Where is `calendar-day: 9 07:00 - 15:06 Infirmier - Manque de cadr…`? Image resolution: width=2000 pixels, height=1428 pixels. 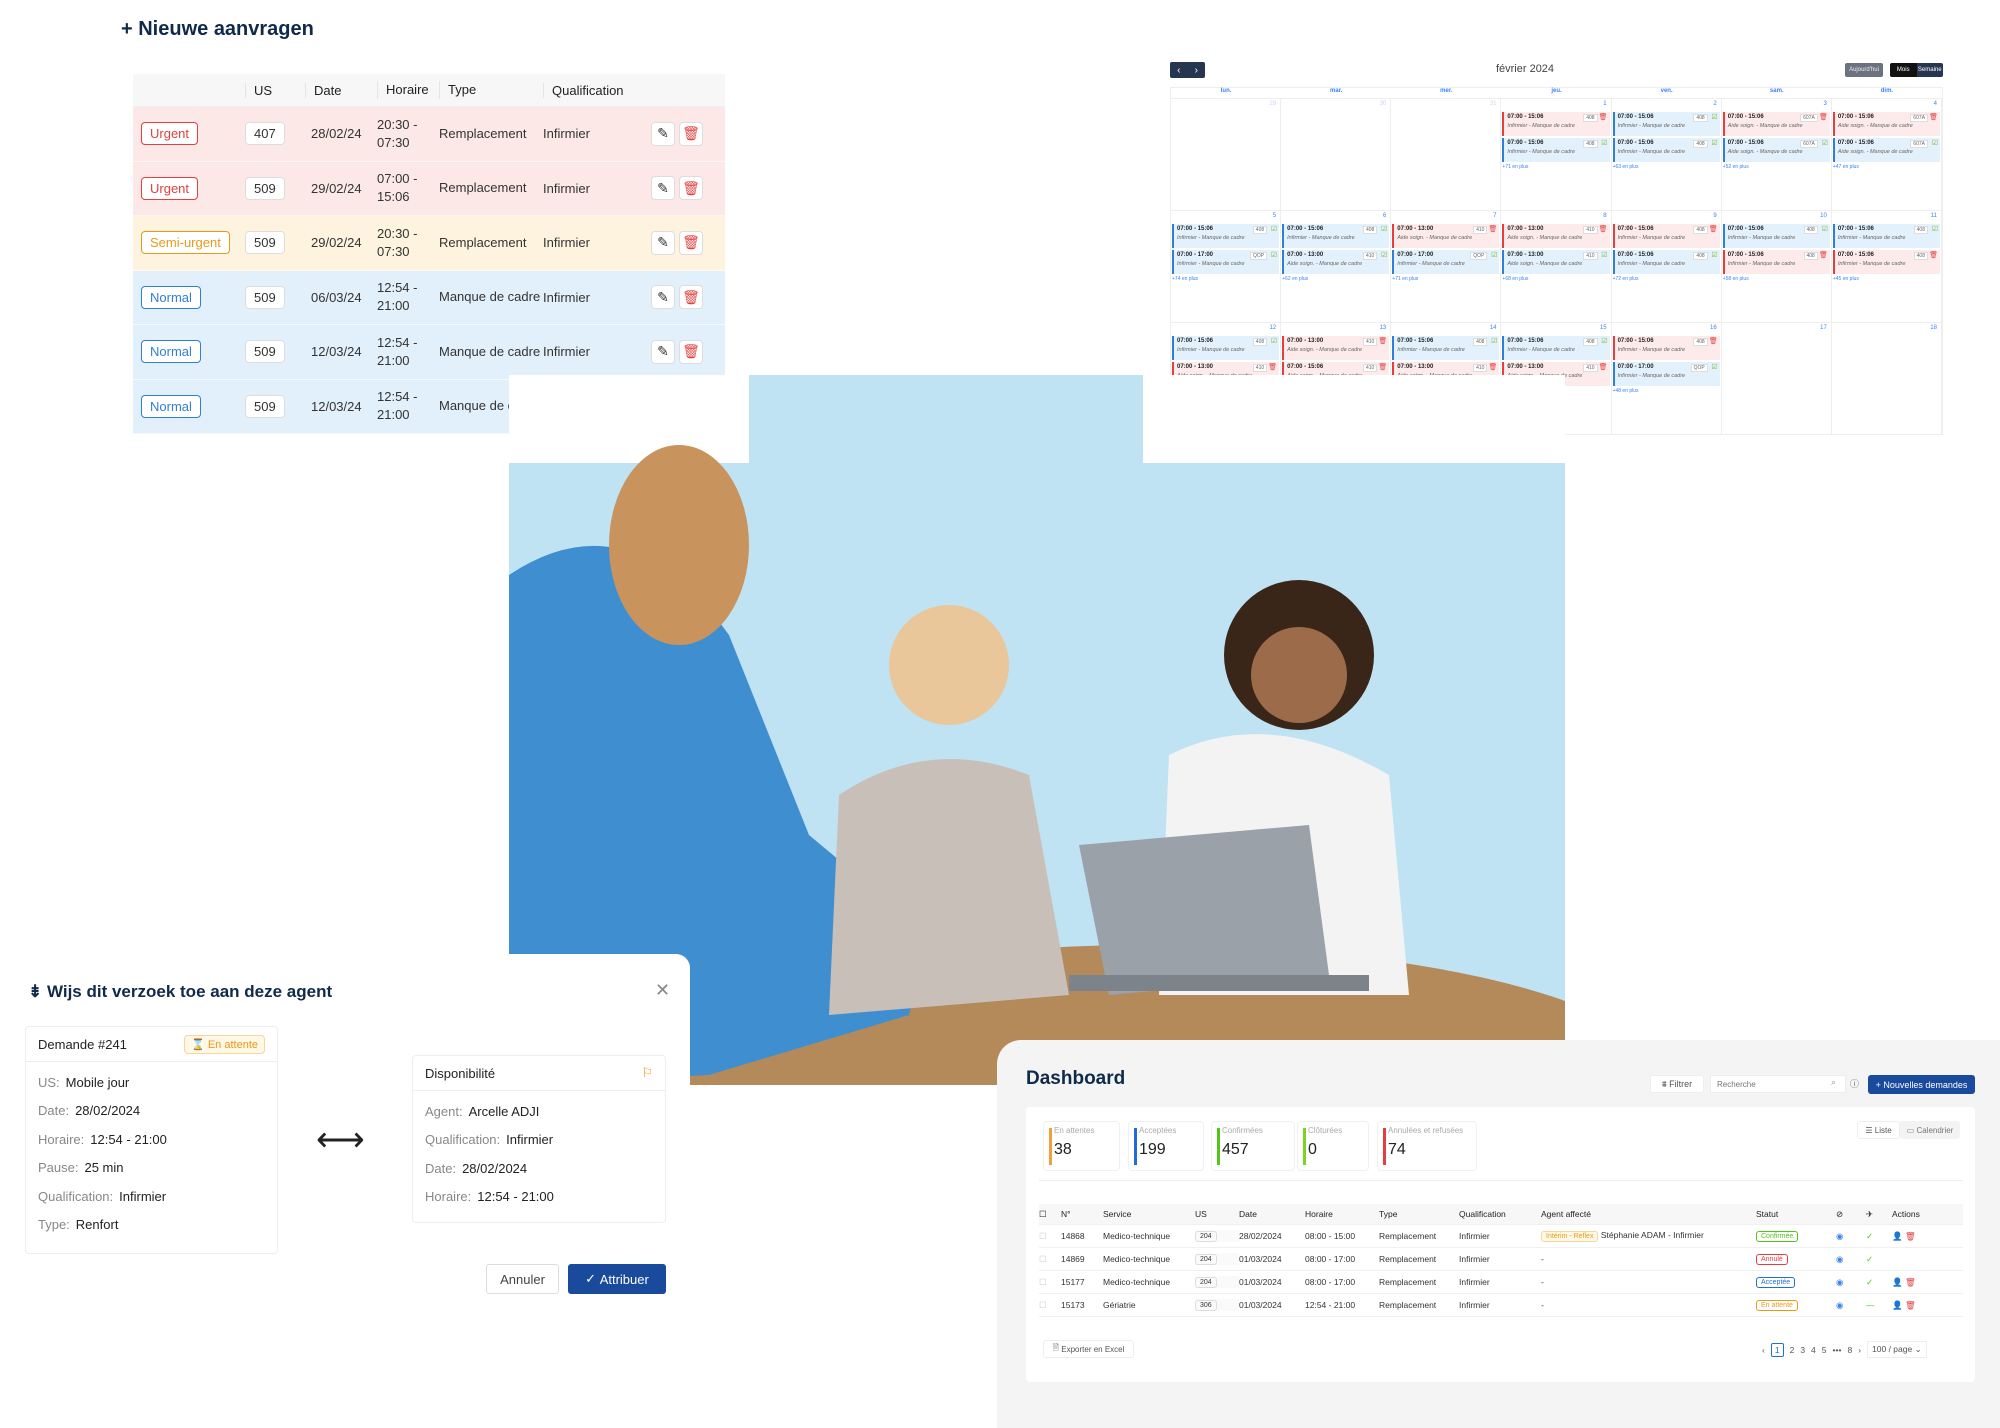
calendar-day: 9 07:00 - 15:06 Infirmier - Manque de cadr… is located at coordinates (1667, 266).